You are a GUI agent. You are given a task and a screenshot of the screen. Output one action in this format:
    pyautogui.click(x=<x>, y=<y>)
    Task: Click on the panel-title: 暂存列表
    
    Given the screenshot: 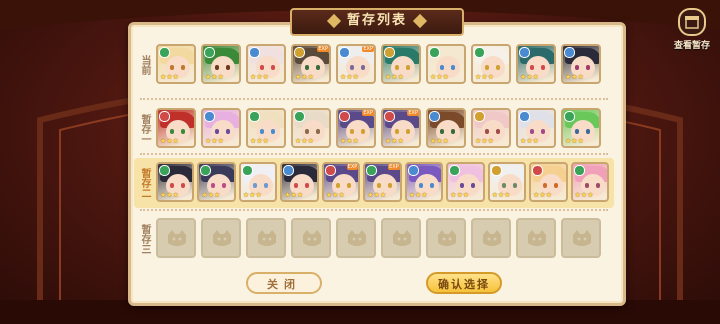 What is the action you would take?
    pyautogui.click(x=377, y=22)
    